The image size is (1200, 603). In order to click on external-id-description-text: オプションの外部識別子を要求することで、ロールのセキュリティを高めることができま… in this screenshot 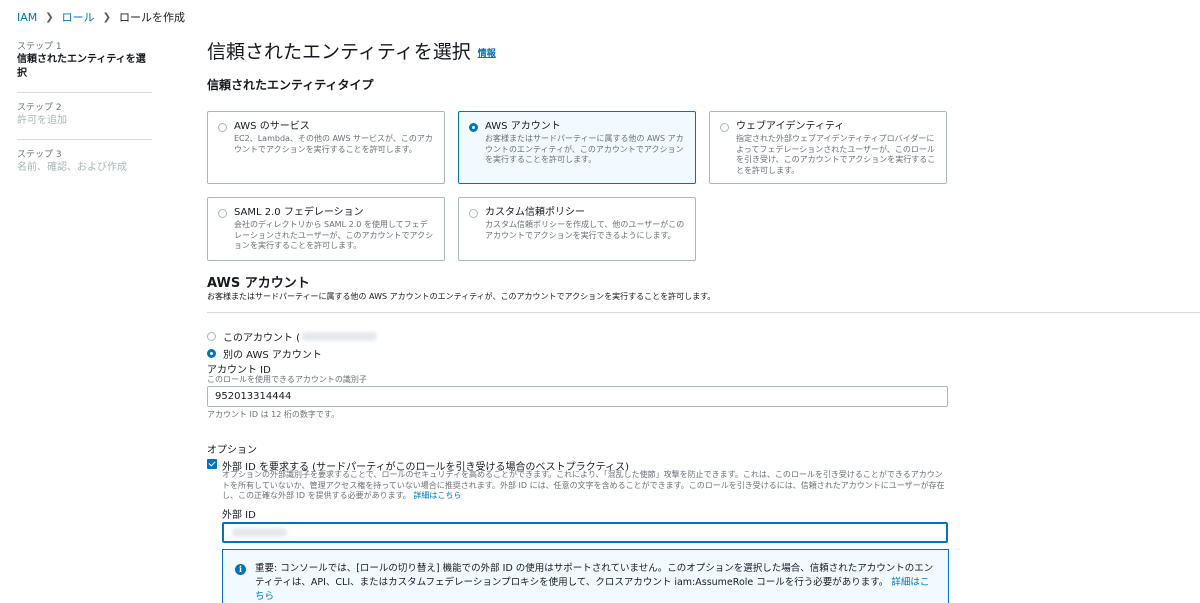, I will do `click(583, 485)`.